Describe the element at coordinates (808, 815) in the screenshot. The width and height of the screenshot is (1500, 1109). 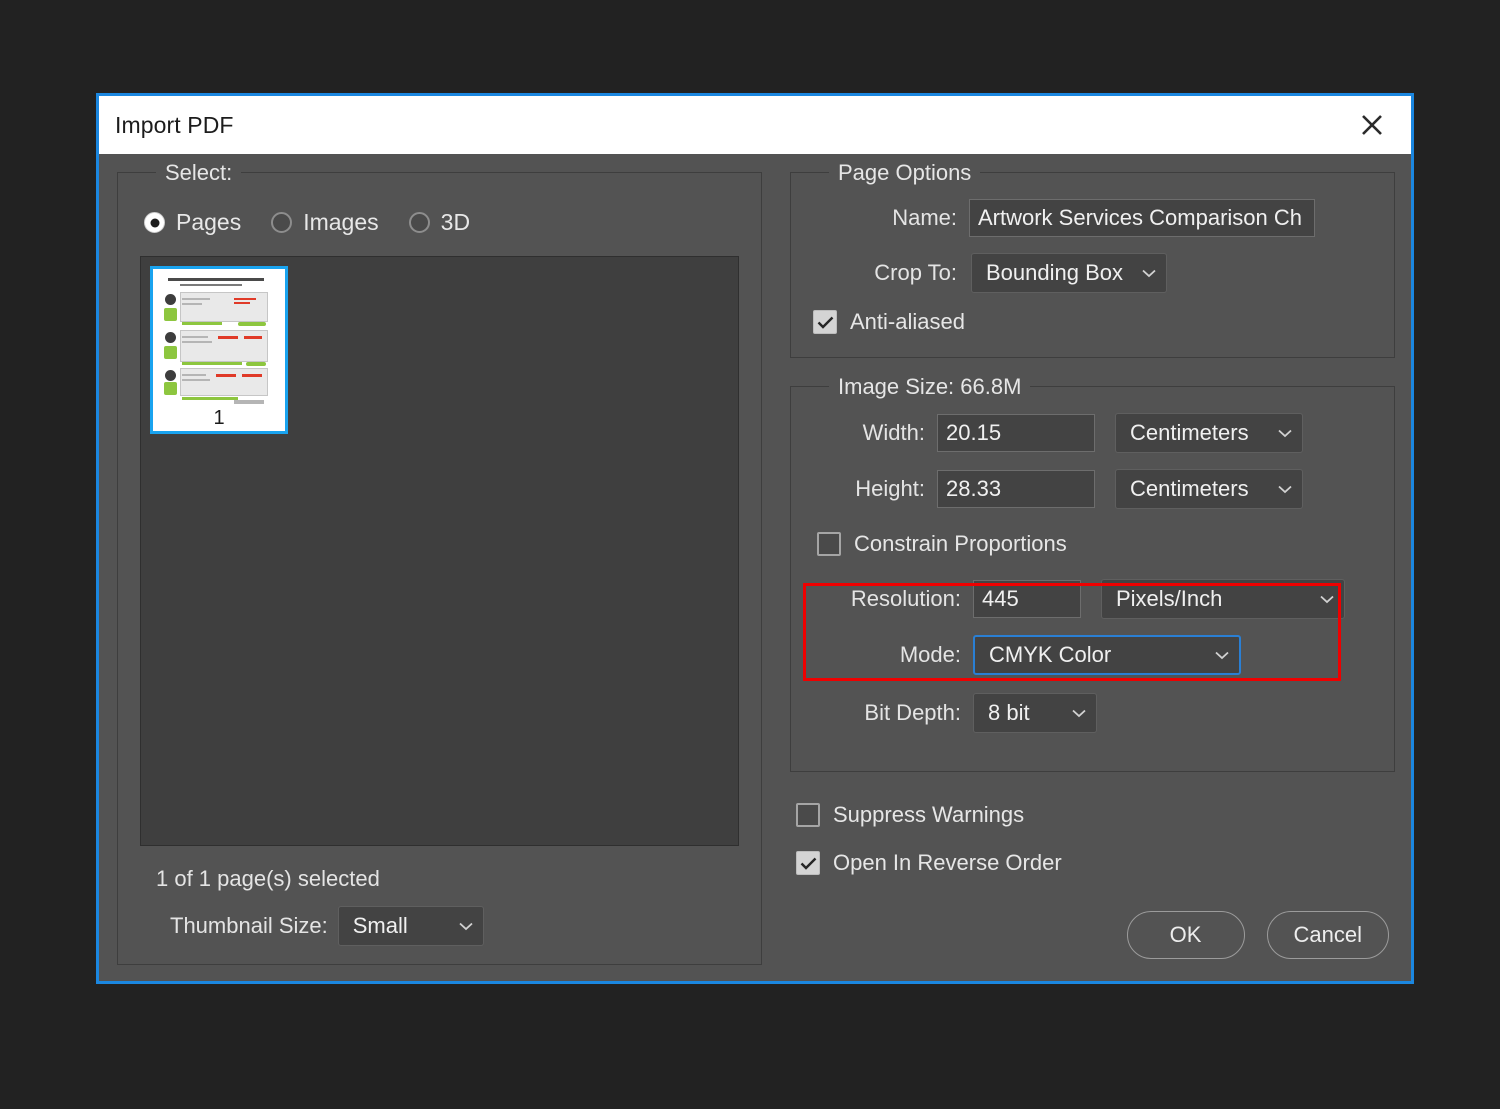
I see `suppress-warnings-checkbox` at that location.